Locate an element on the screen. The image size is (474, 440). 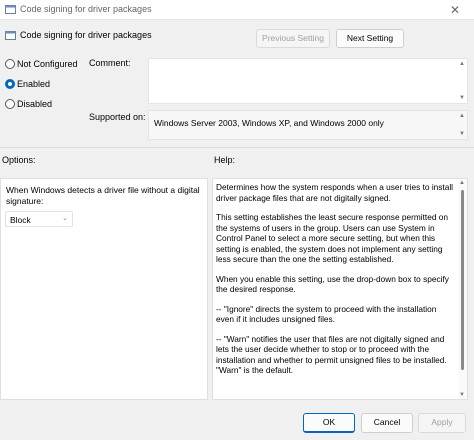
response-dropdown: Block ⌄ is located at coordinates (39, 219).